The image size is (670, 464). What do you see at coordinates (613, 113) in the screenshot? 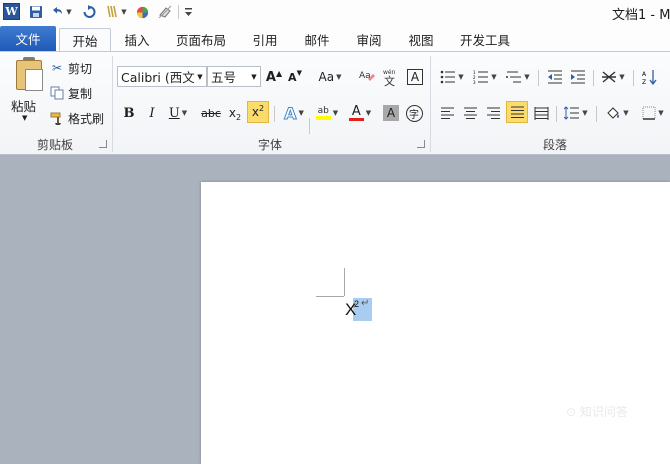
I see `paint-bucket-icon` at bounding box center [613, 113].